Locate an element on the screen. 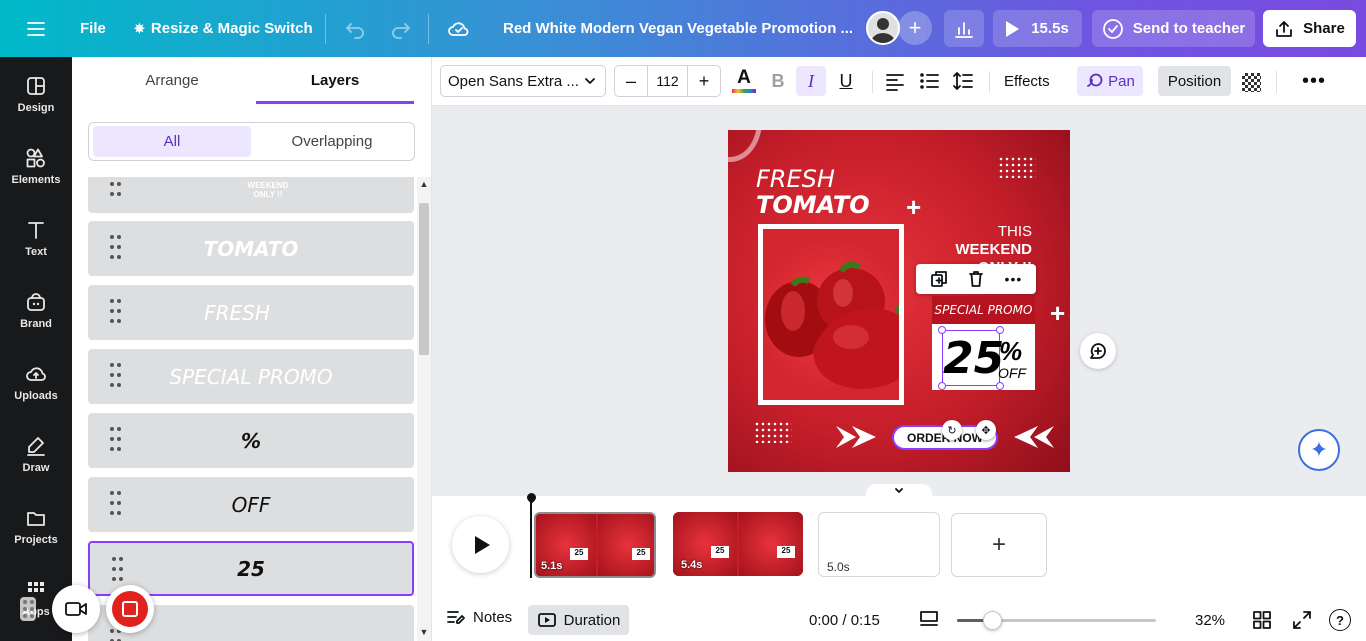  tab-arrange: Arrange is located at coordinates (172, 80).